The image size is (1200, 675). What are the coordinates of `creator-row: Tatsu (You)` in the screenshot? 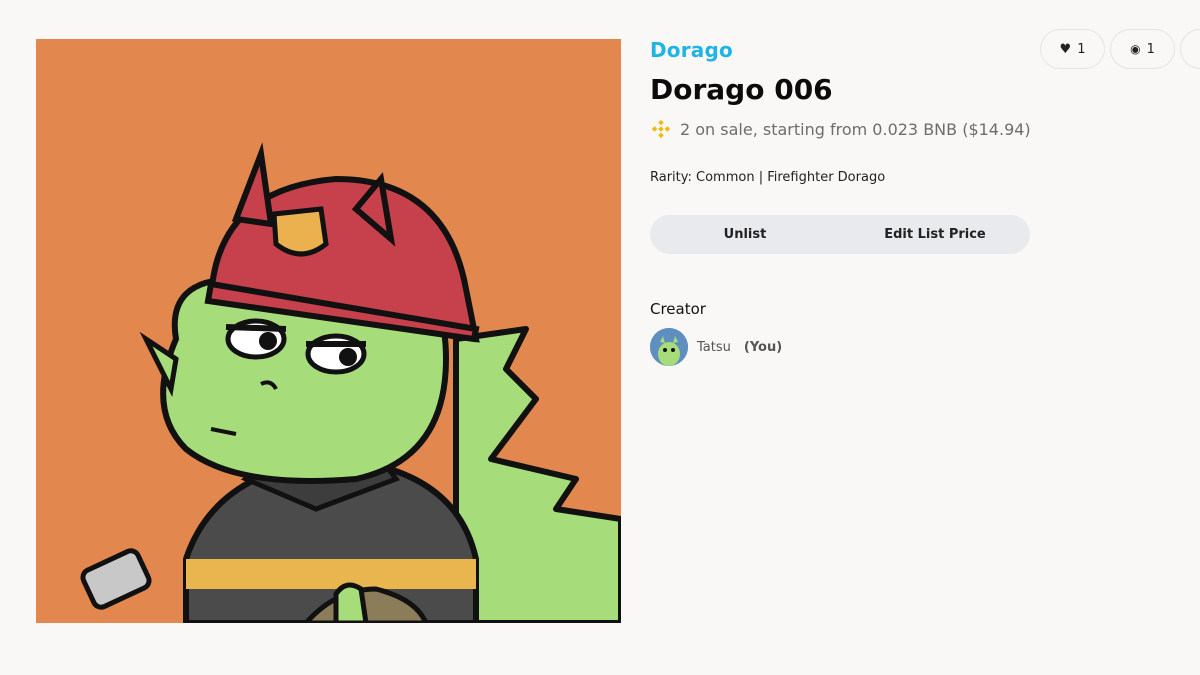 It's located at (910, 347).